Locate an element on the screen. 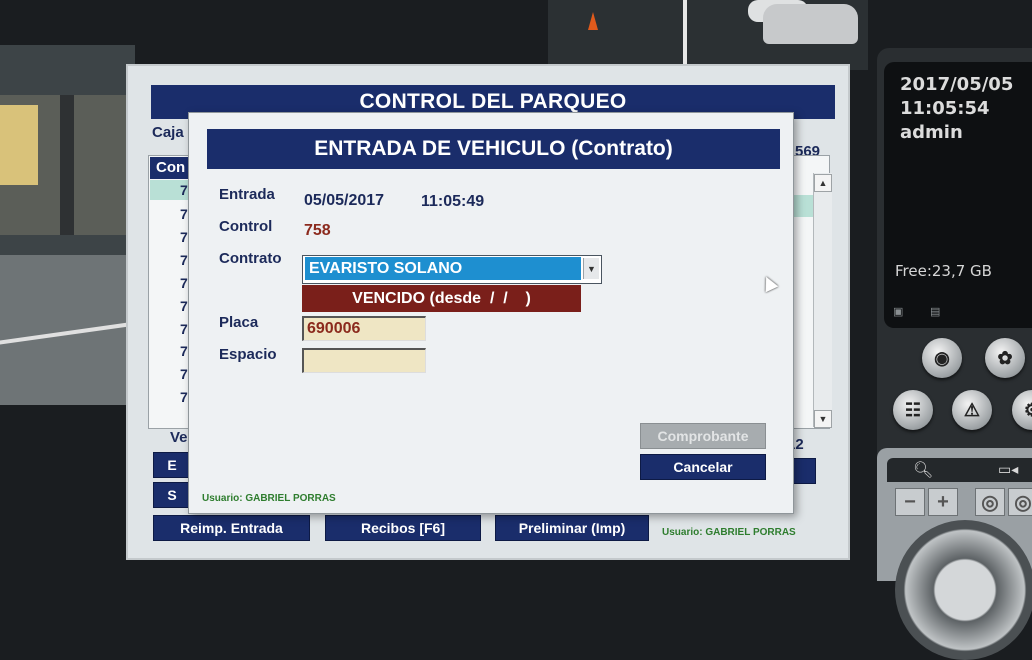 This screenshot has height=660, width=1032. film-reel-button: ✿ is located at coordinates (1005, 358).